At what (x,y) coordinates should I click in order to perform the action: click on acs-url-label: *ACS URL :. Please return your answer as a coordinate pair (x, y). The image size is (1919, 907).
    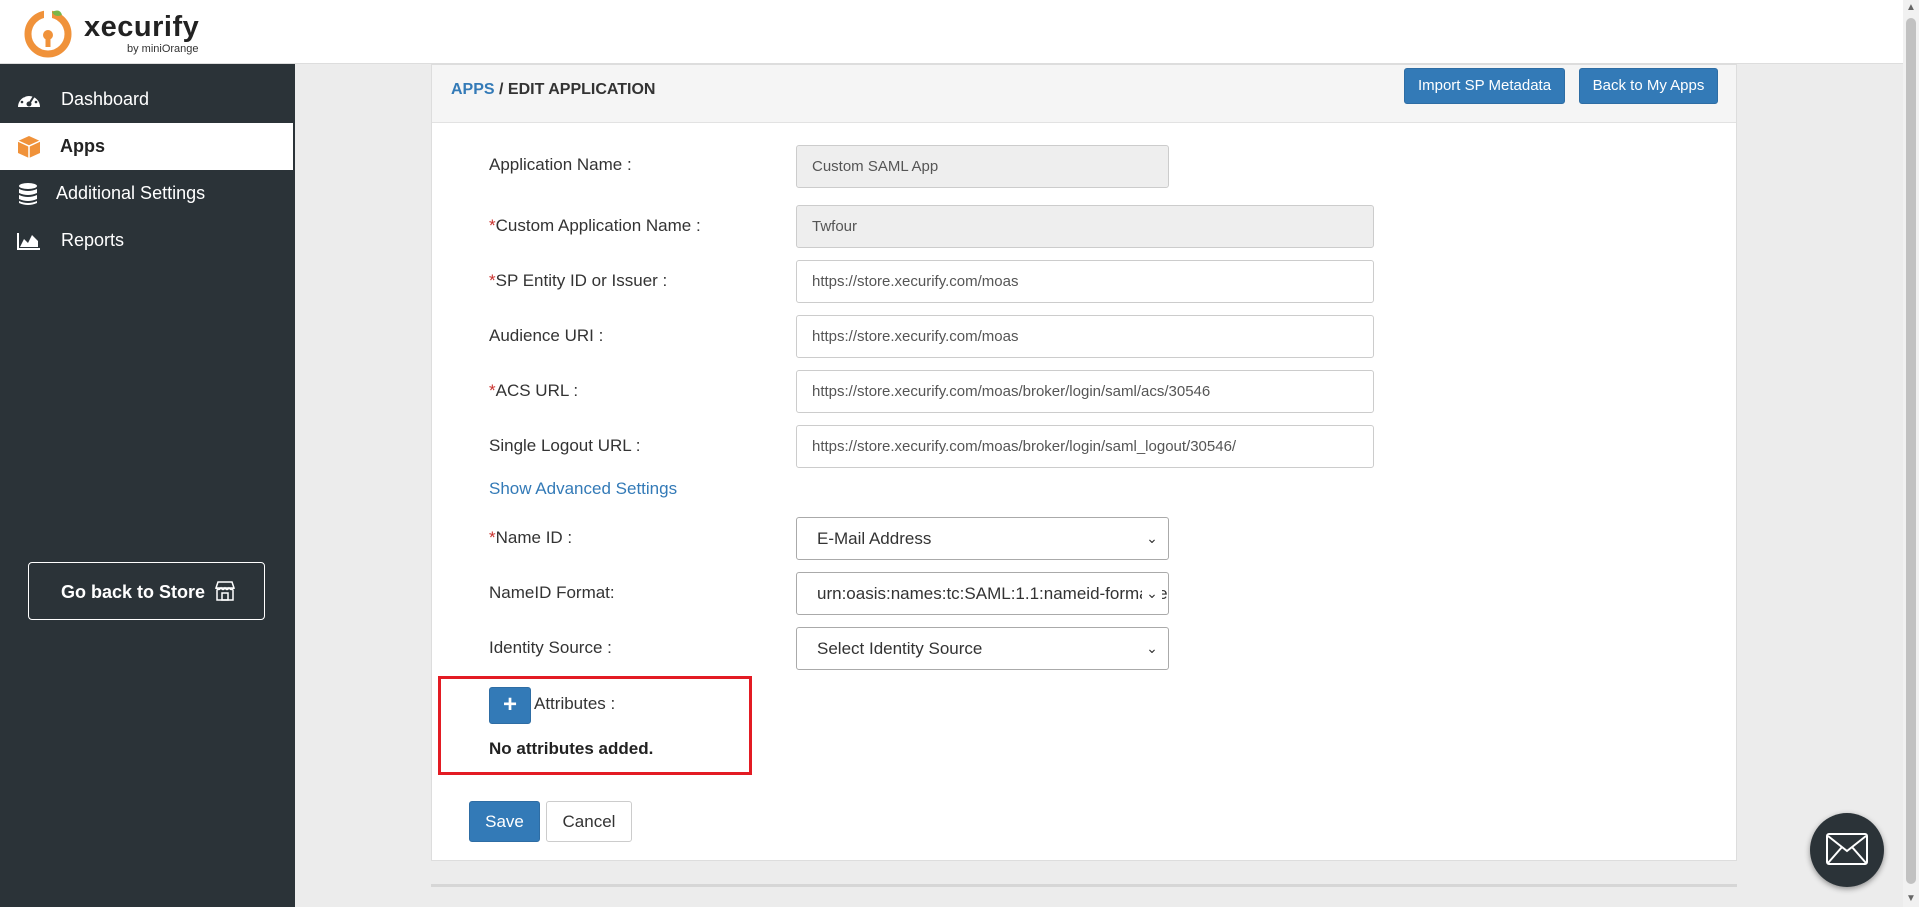
    Looking at the image, I should click on (533, 391).